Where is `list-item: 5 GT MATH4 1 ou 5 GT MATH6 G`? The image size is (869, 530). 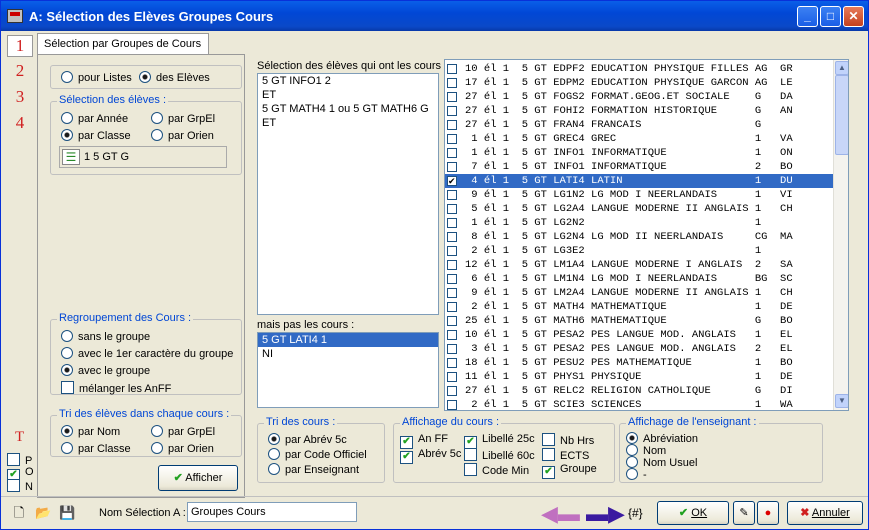
list-item: 5 GT MATH4 1 ou 5 GT MATH6 G is located at coordinates (348, 109).